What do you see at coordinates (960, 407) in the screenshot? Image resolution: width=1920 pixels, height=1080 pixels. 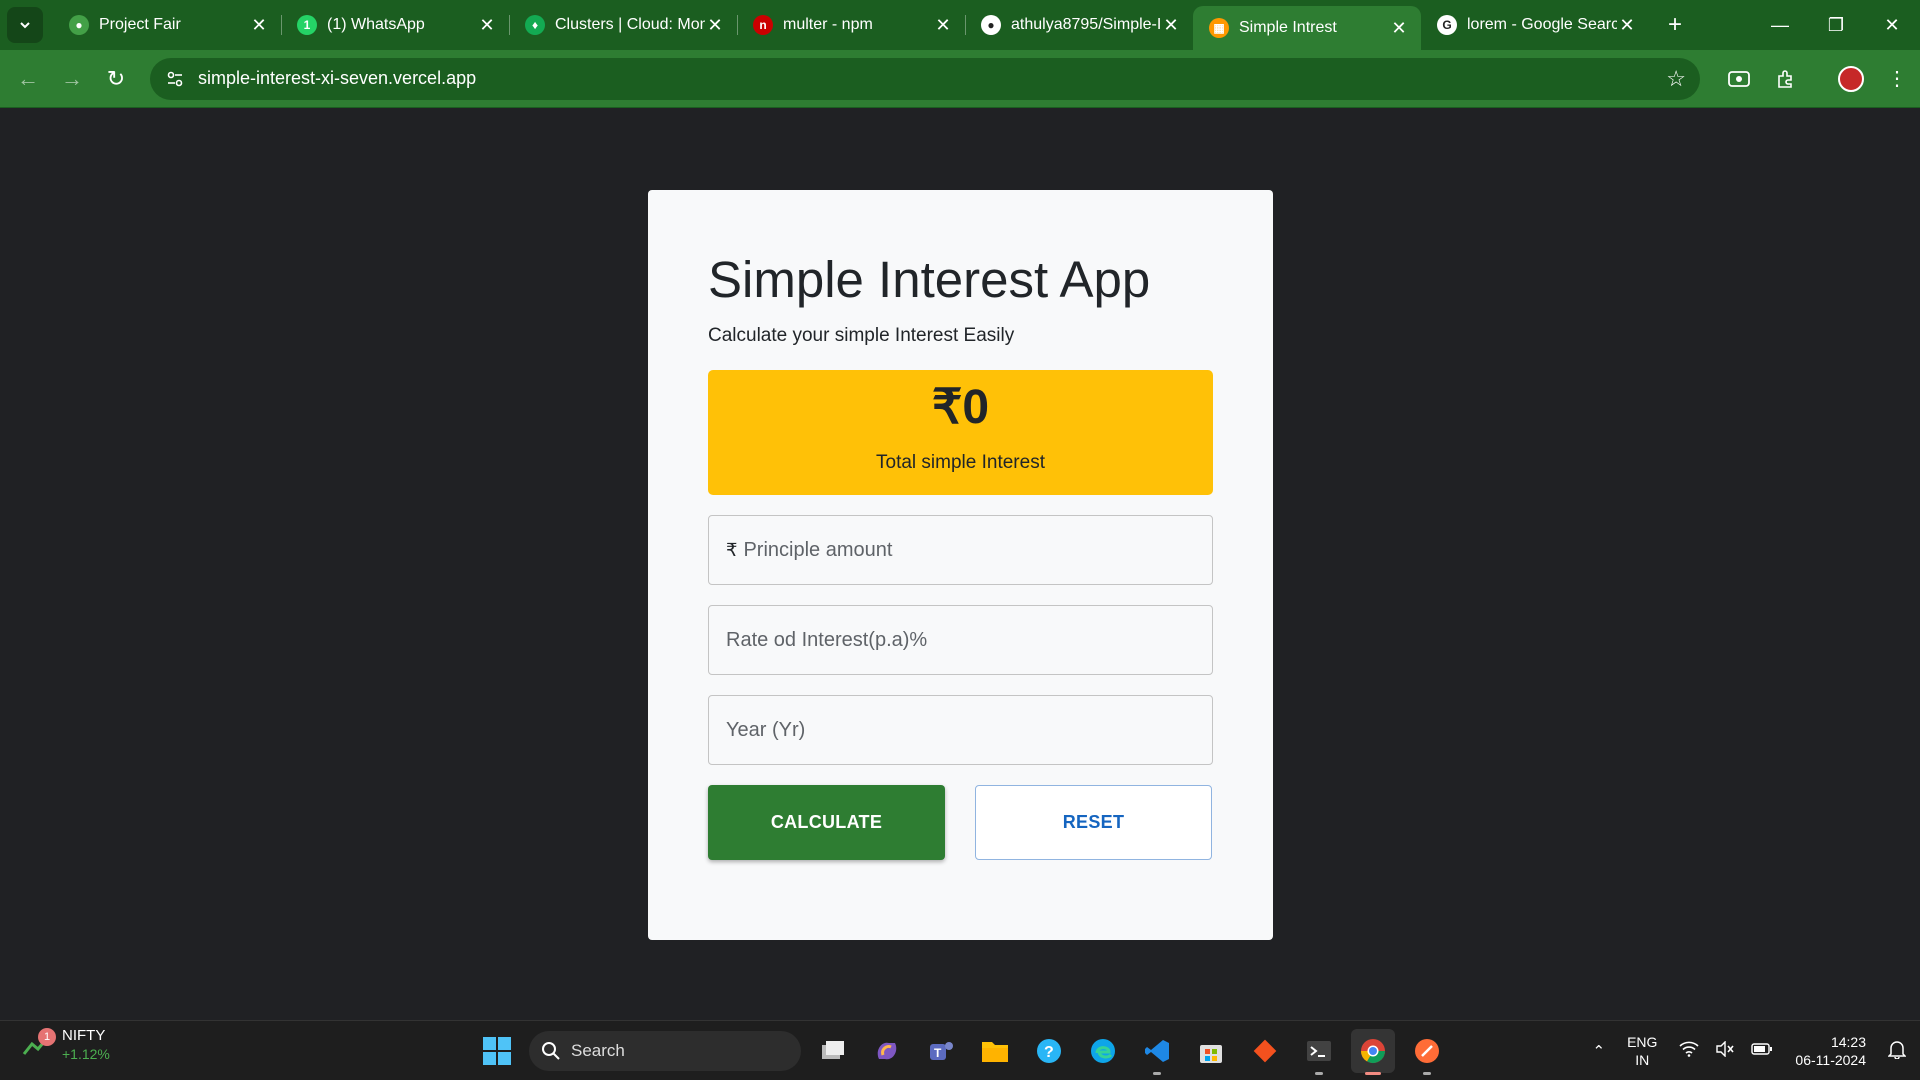 I see `interest-amount: ₹0` at bounding box center [960, 407].